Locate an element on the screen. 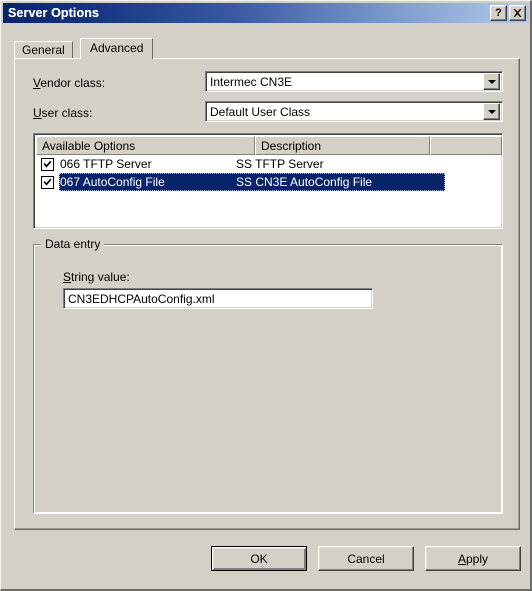 Image resolution: width=532 pixels, height=591 pixels. string-value-label: String value: is located at coordinates (96, 277).